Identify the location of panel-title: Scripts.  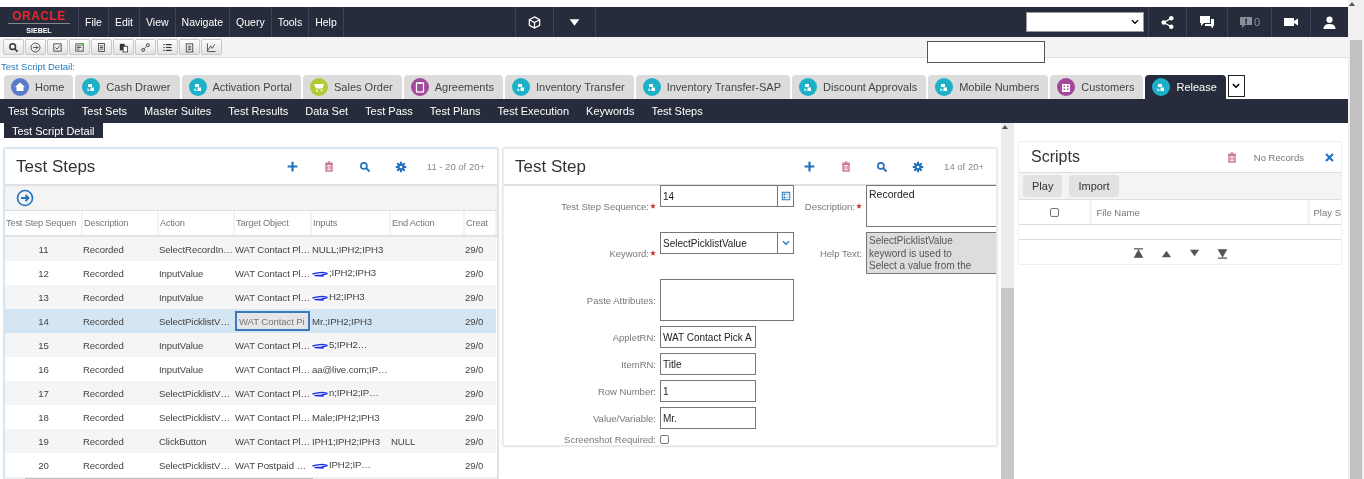
(1056, 157).